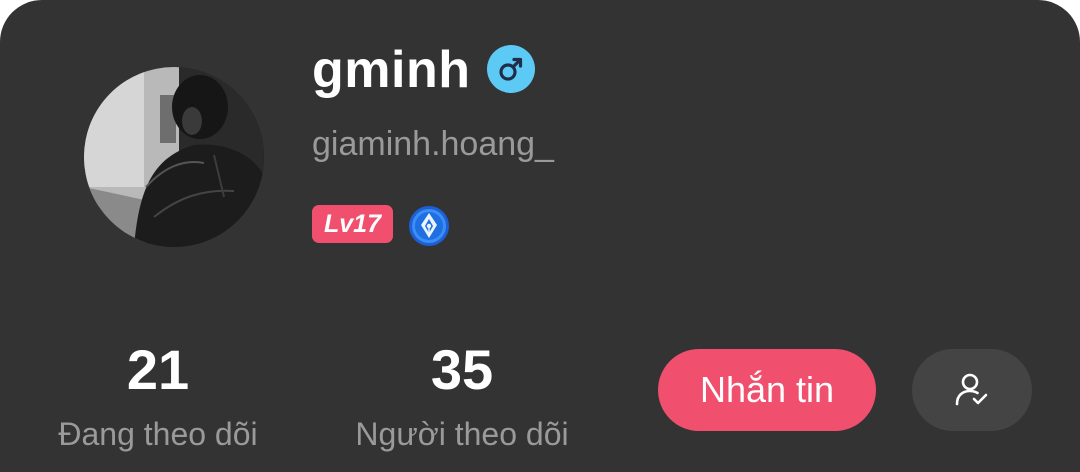 Image resolution: width=1080 pixels, height=472 pixels. Describe the element at coordinates (429, 226) in the screenshot. I see `fountain-pen-badge-icon` at that location.